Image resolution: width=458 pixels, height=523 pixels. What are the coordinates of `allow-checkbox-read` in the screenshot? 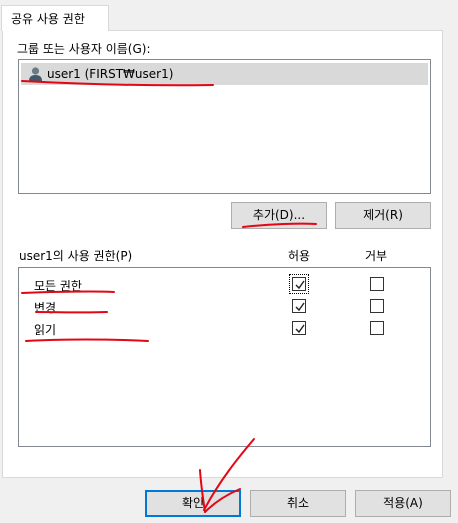 It's located at (299, 328).